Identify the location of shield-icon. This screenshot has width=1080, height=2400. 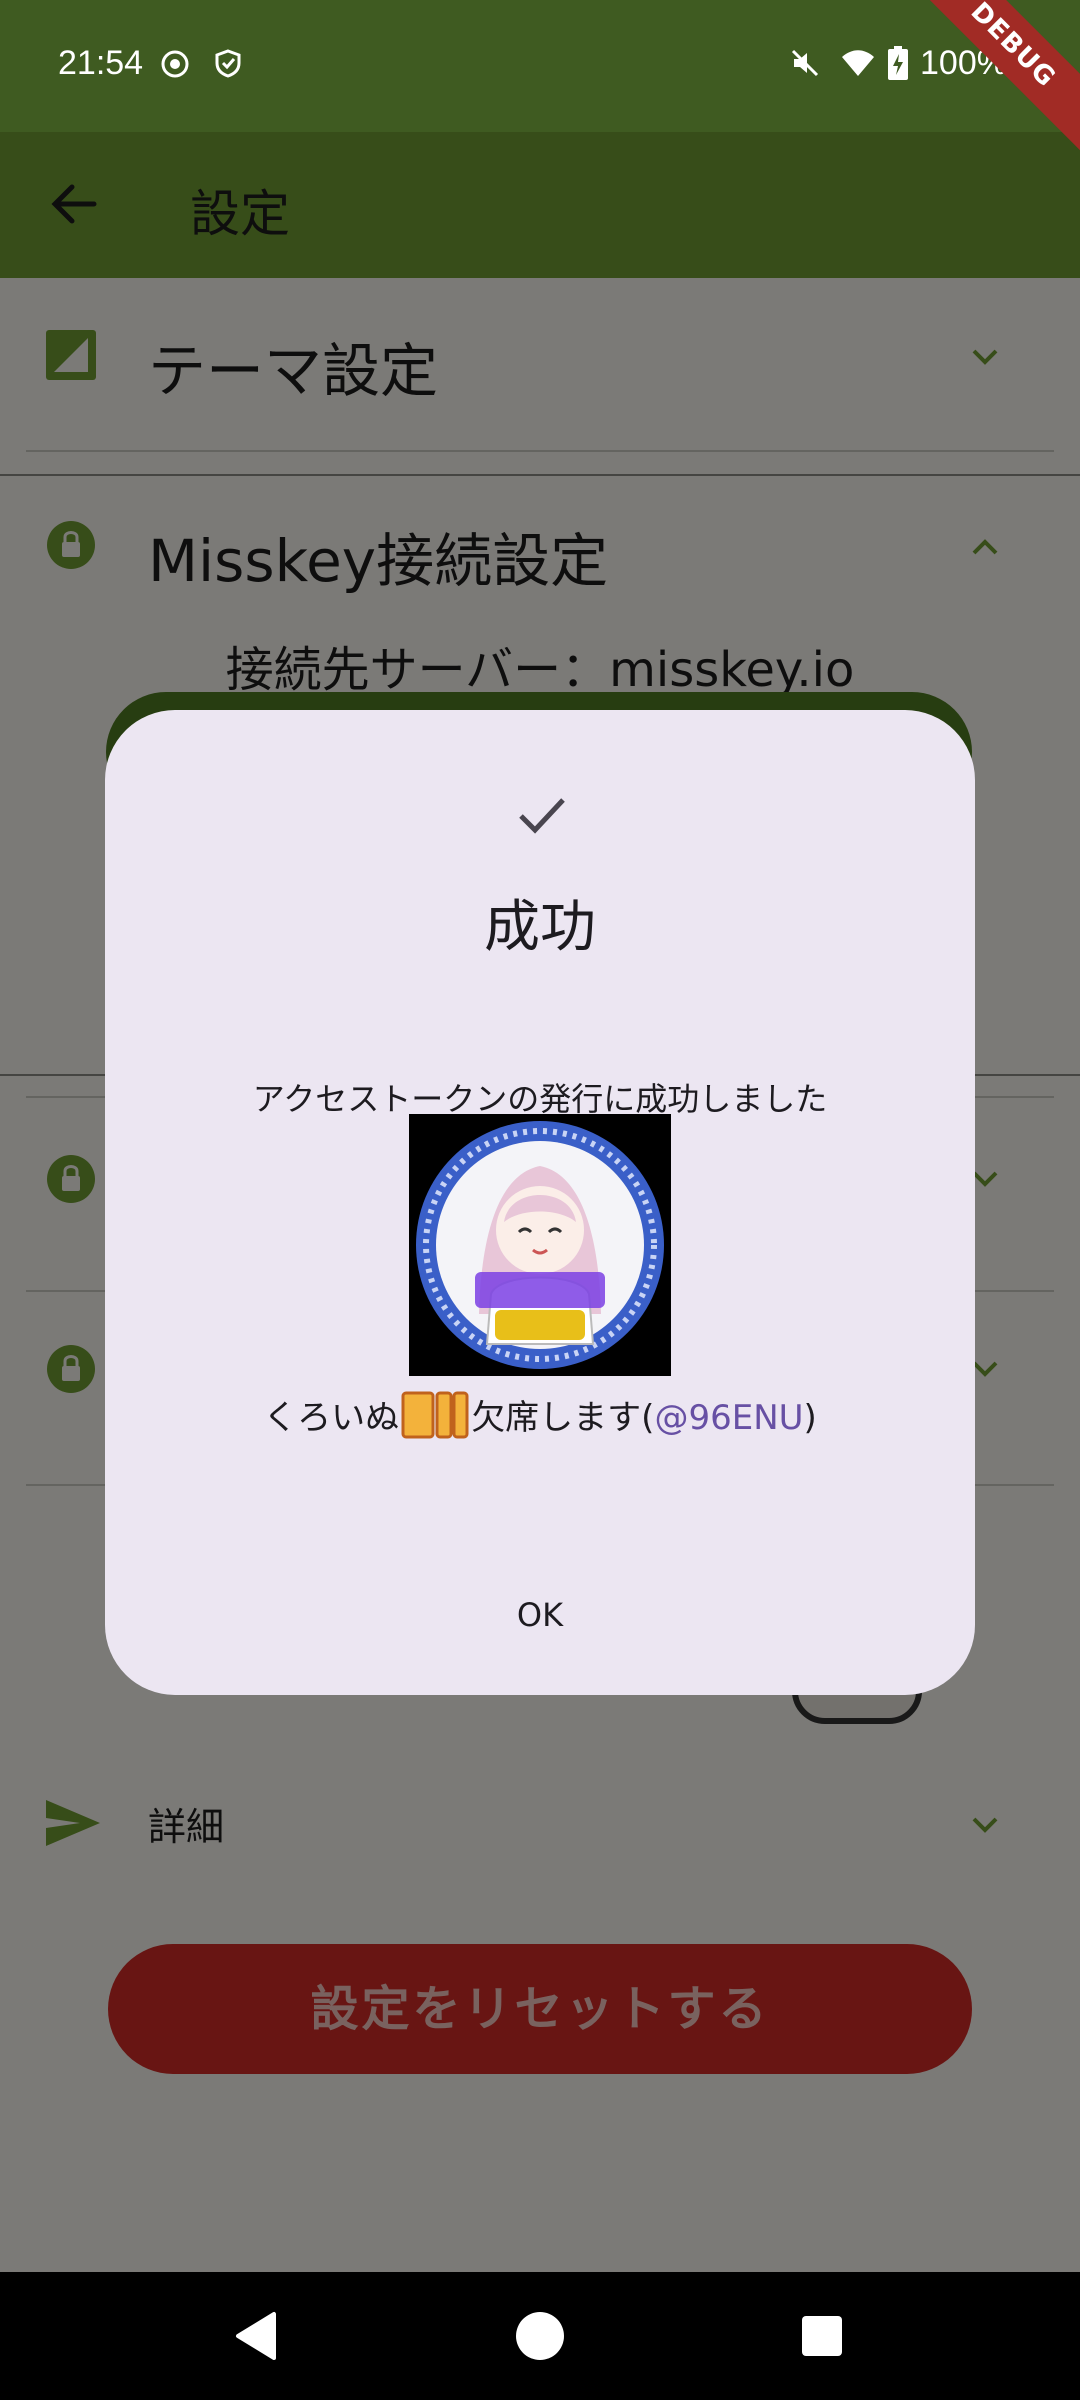
(228, 63).